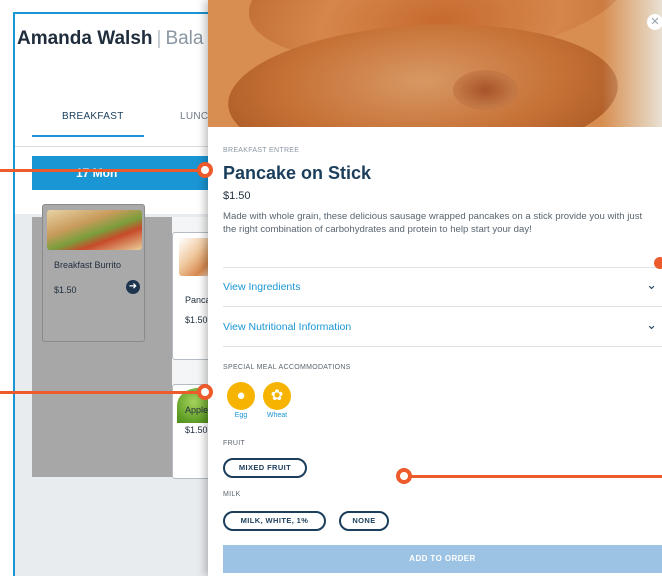 This screenshot has height=576, width=662. Describe the element at coordinates (232, 494) in the screenshot. I see `milk-label: MILK` at that location.